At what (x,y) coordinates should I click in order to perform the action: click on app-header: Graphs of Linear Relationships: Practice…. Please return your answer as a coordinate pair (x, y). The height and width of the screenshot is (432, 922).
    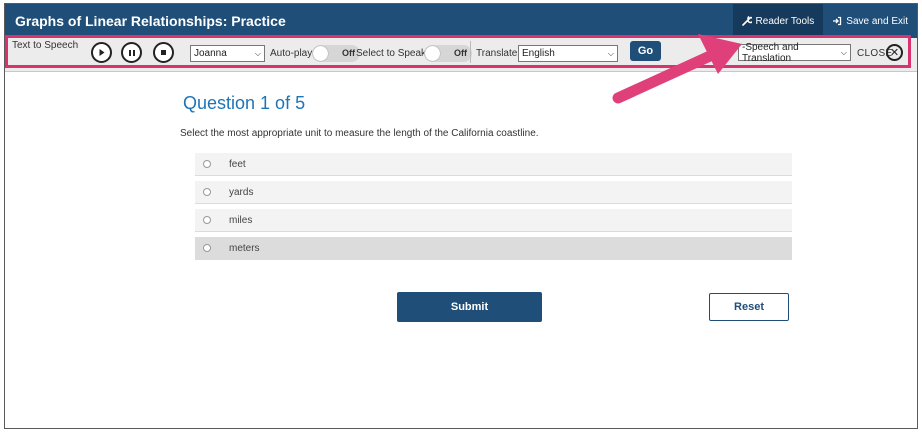
    Looking at the image, I should click on (461, 21).